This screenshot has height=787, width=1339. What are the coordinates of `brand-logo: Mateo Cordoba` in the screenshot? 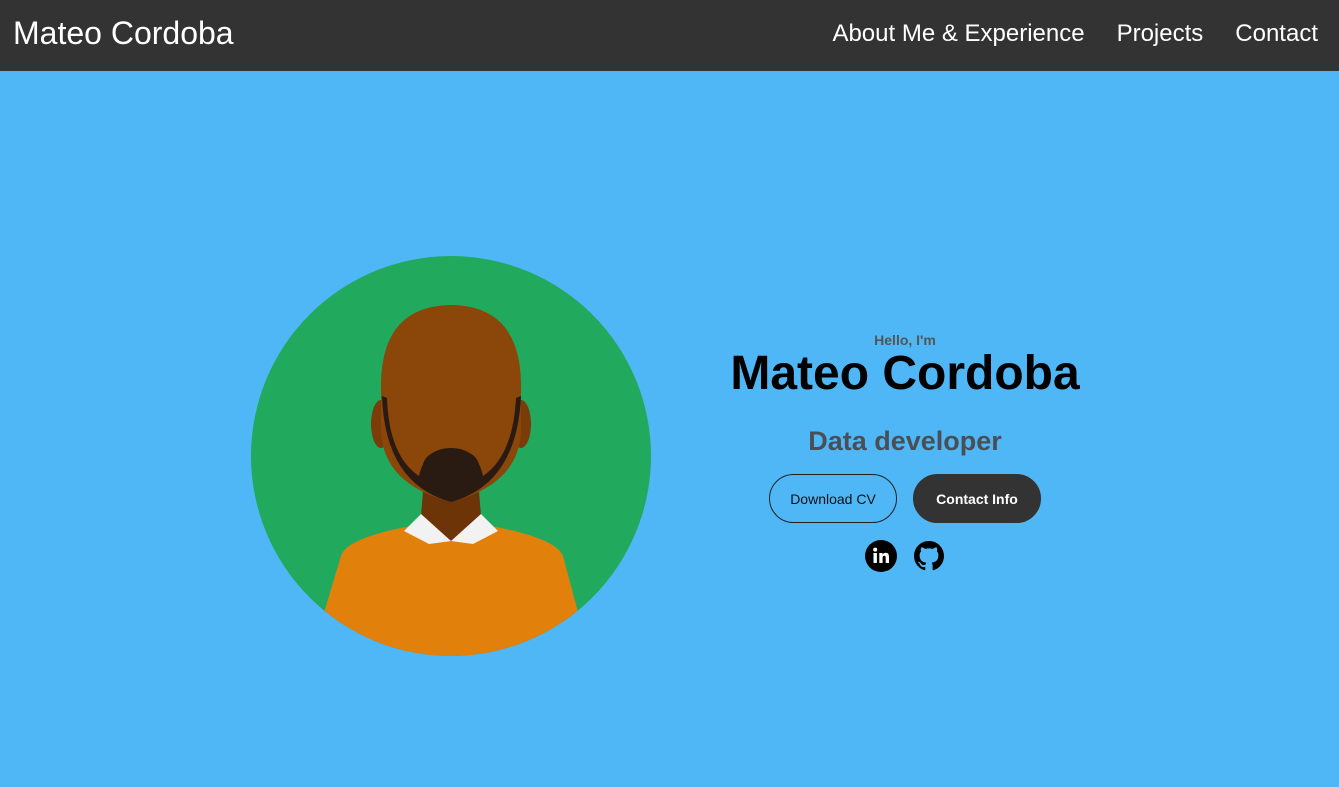 It's located at (123, 33).